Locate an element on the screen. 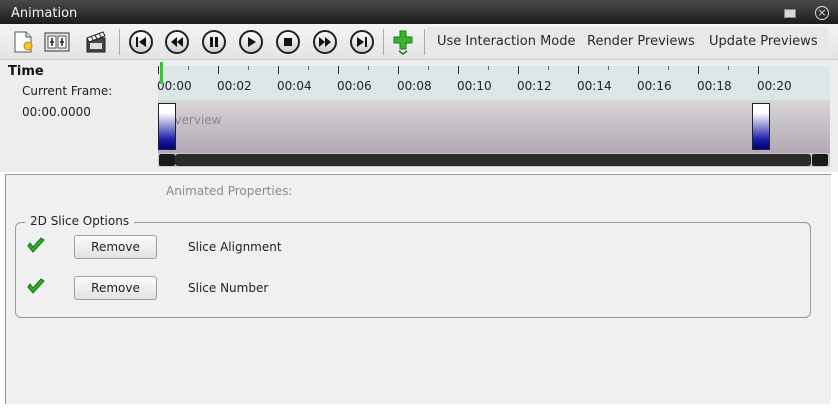 This screenshot has width=838, height=409. maximize-icon is located at coordinates (790, 13).